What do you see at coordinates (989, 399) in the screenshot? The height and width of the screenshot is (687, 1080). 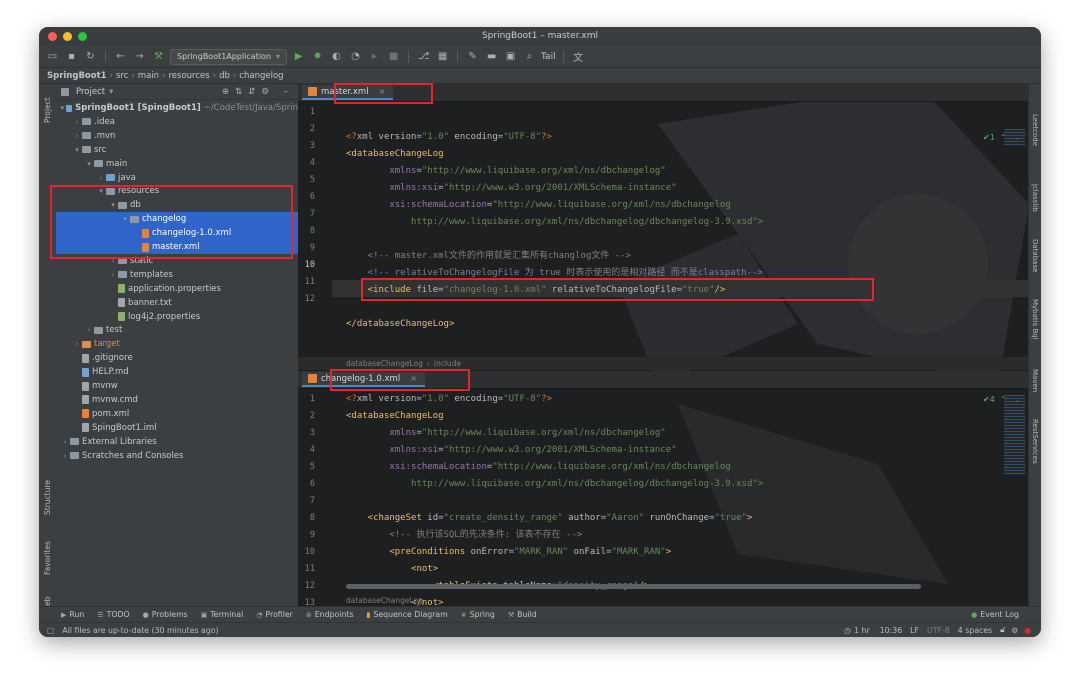 I see `inspection-status: ✔4` at bounding box center [989, 399].